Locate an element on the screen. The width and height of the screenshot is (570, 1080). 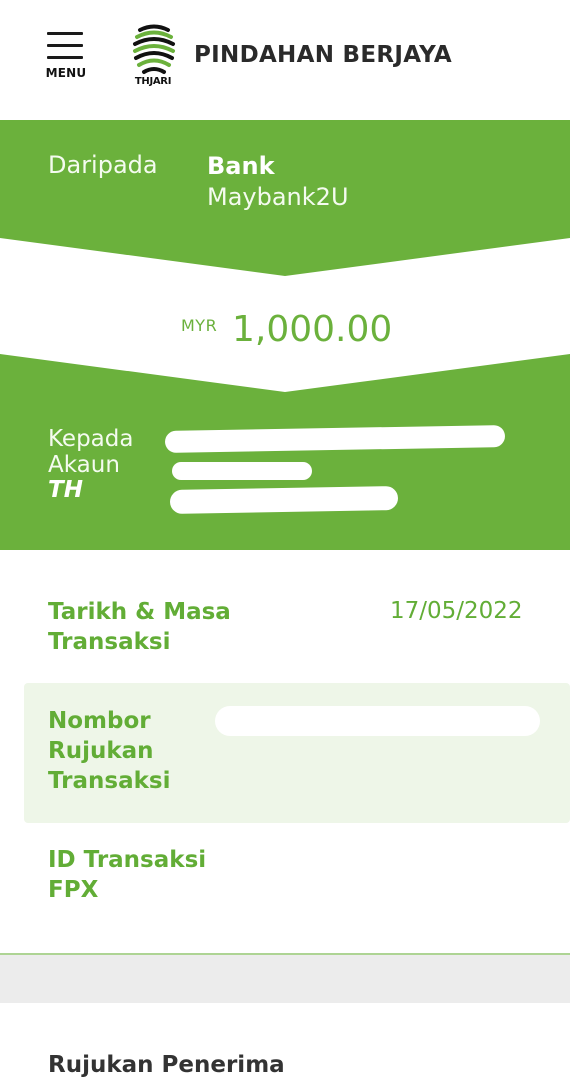
recipient-reference-label: Rujukan Penerima is located at coordinates (166, 1065).